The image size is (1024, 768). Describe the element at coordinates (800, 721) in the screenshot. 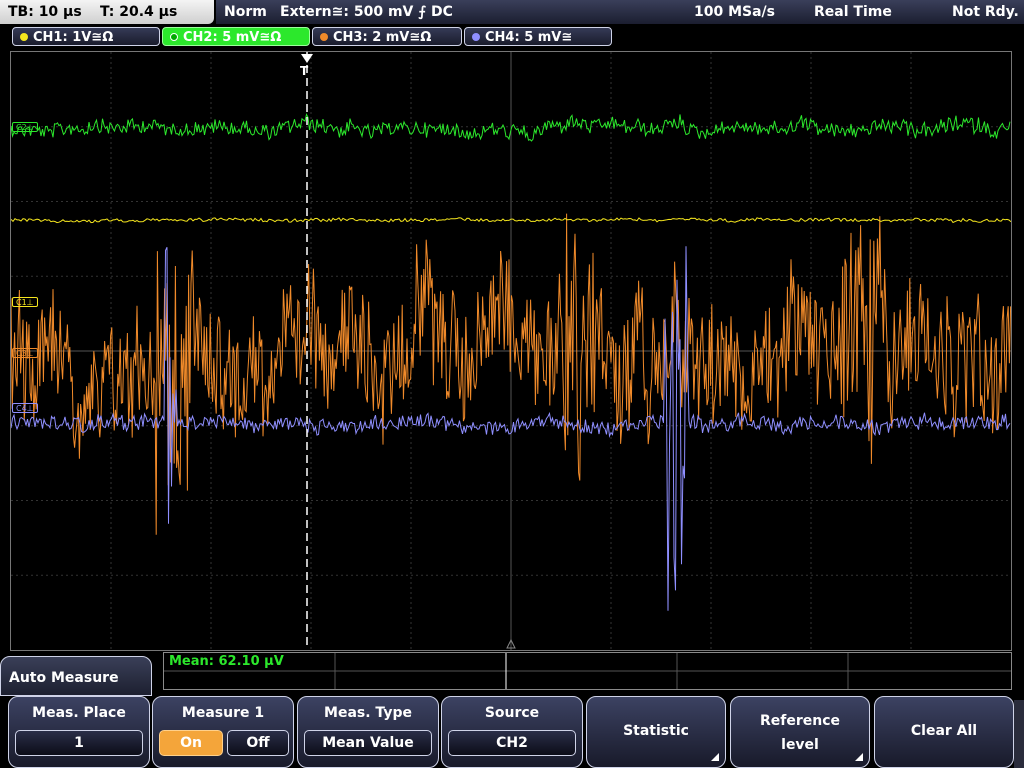

I see `softkey-label-line1: Reference` at that location.